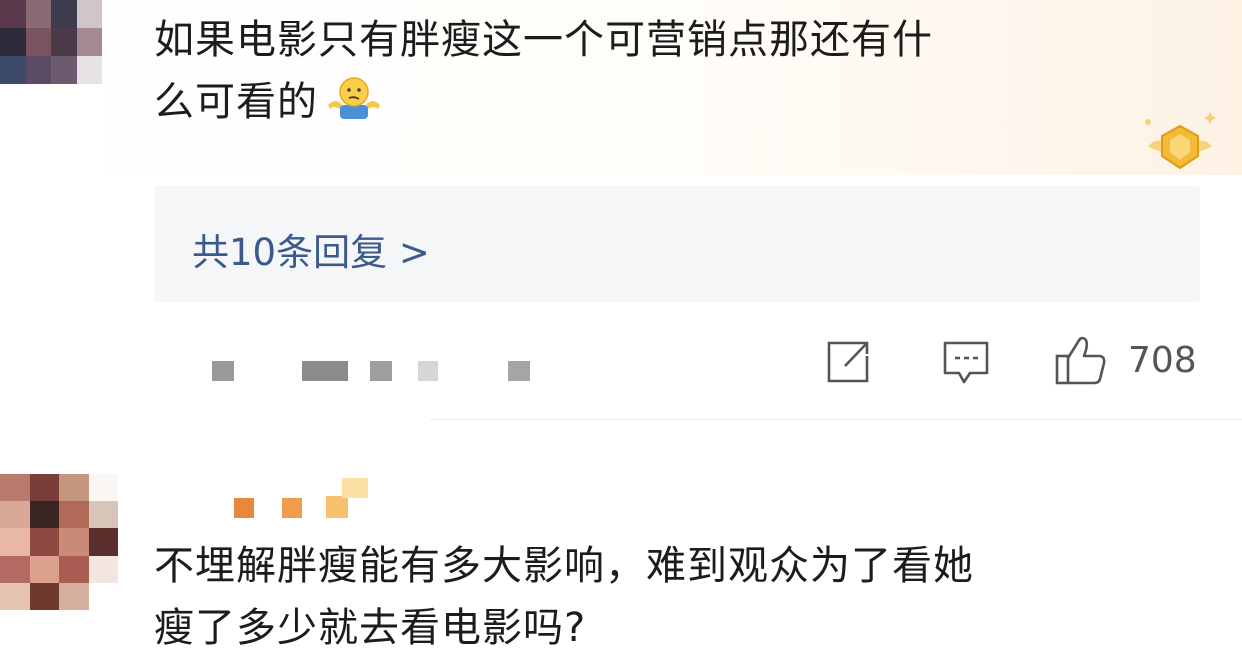 This screenshot has height=665, width=1242. Describe the element at coordinates (370, 628) in the screenshot. I see `comment-line: 瘦了多少就去看电影吗?` at that location.